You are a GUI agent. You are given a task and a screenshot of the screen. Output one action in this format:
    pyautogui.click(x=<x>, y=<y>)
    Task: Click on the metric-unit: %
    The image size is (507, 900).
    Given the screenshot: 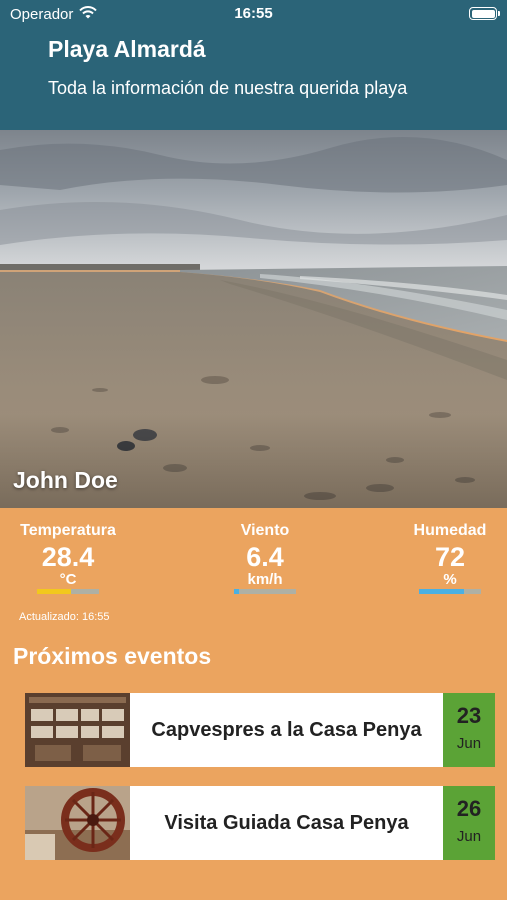 What is the action you would take?
    pyautogui.click(x=450, y=579)
    